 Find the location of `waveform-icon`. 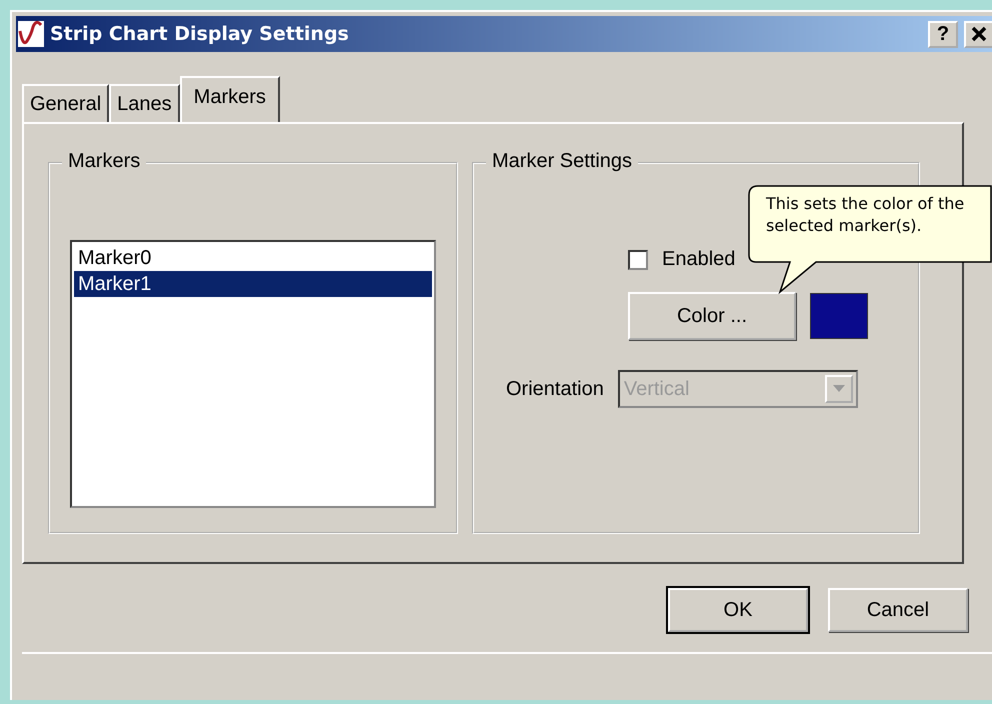

waveform-icon is located at coordinates (31, 34).